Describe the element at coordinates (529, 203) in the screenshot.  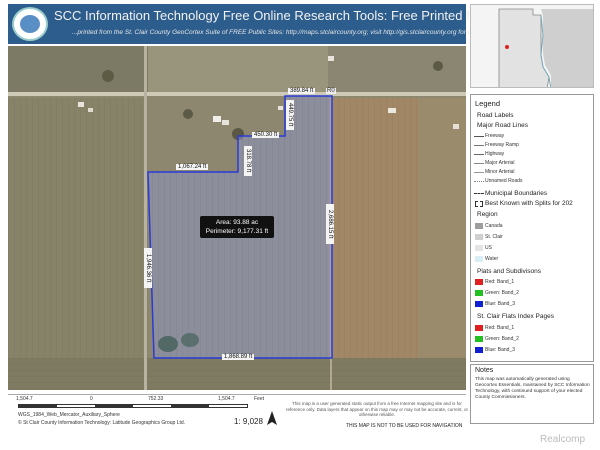
I see `legend-best-known: Best Known with Splits for 202` at that location.